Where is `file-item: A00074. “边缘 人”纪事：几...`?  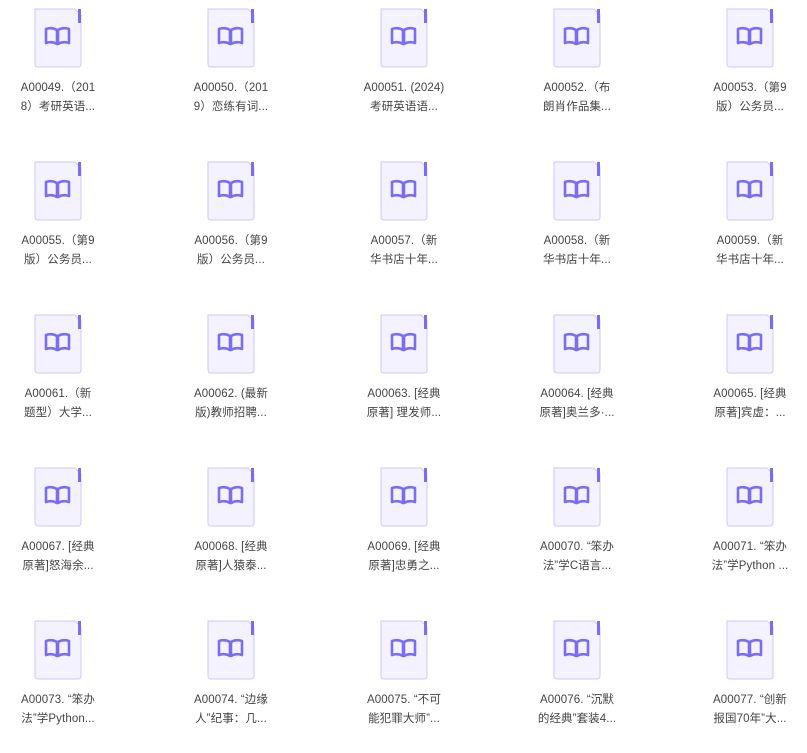 file-item: A00074. “边缘 人”纪事：几... is located at coordinates (231, 683).